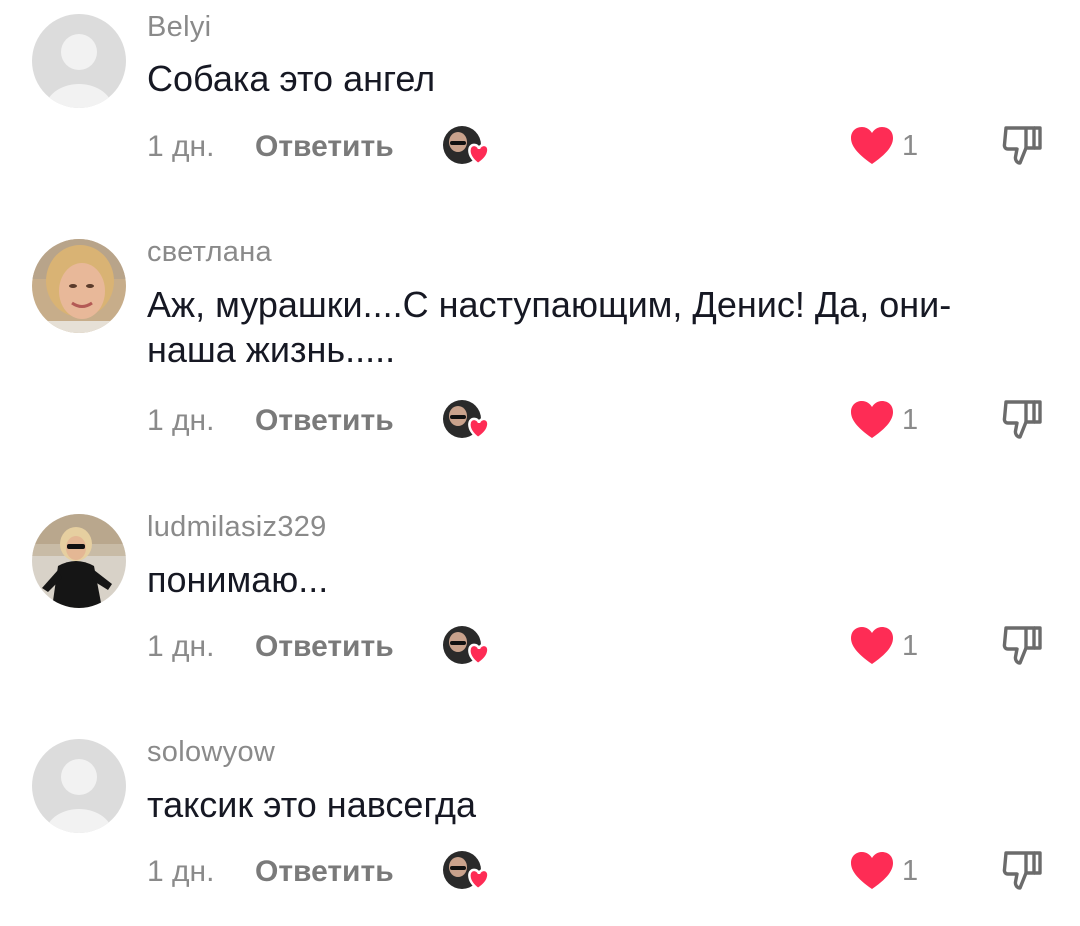  What do you see at coordinates (910, 871) in the screenshot?
I see `like-count: 1` at bounding box center [910, 871].